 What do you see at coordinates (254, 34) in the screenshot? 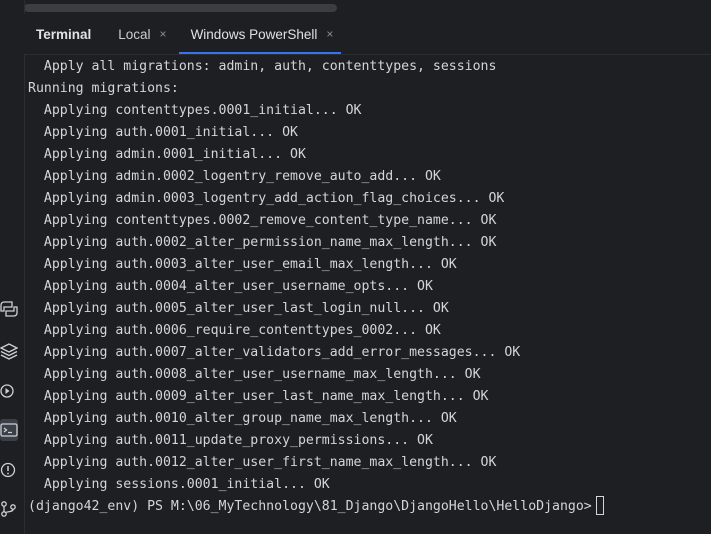
I see `tab-label: Windows PowerShell` at bounding box center [254, 34].